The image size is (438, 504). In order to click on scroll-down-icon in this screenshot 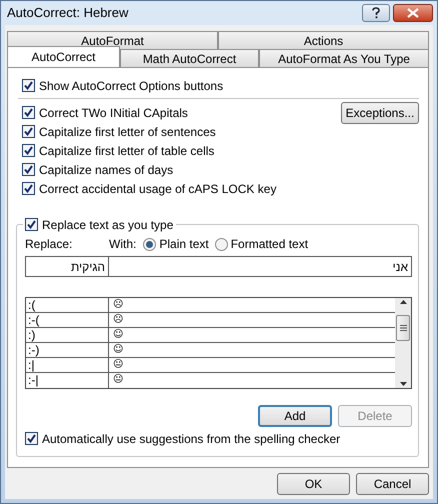, I will do `click(403, 384)`.